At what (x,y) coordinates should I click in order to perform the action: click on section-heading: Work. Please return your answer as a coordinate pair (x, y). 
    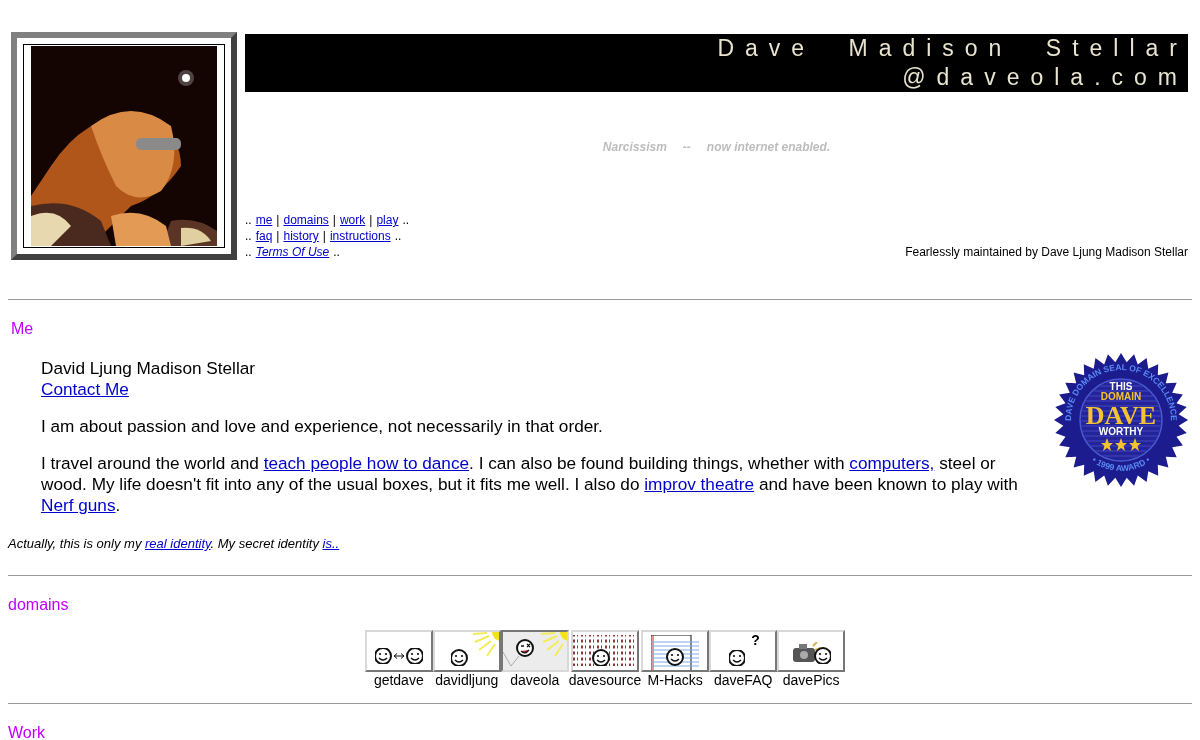
    Looking at the image, I should click on (27, 732).